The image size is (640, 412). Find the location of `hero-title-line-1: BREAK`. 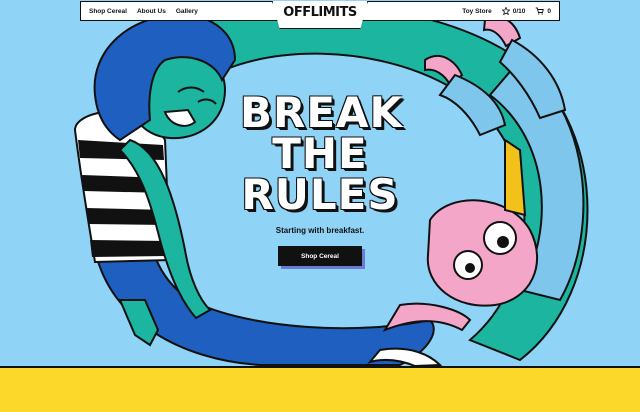

hero-title-line-1: BREAK is located at coordinates (322, 112).